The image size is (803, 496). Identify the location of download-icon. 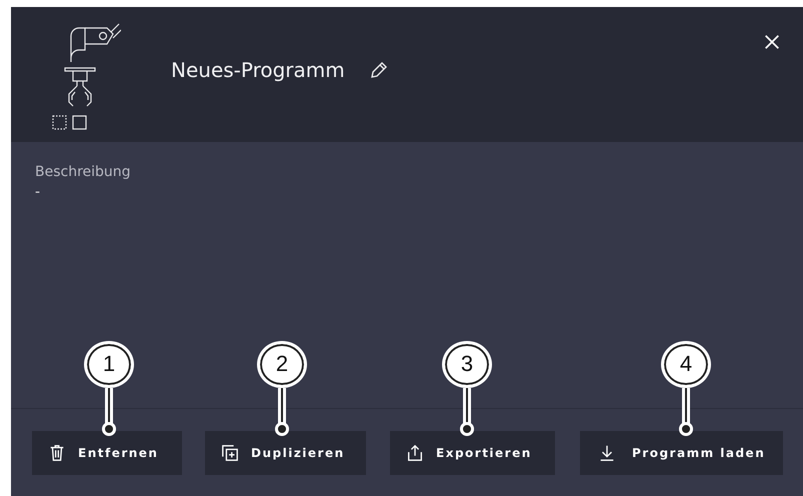
(607, 453).